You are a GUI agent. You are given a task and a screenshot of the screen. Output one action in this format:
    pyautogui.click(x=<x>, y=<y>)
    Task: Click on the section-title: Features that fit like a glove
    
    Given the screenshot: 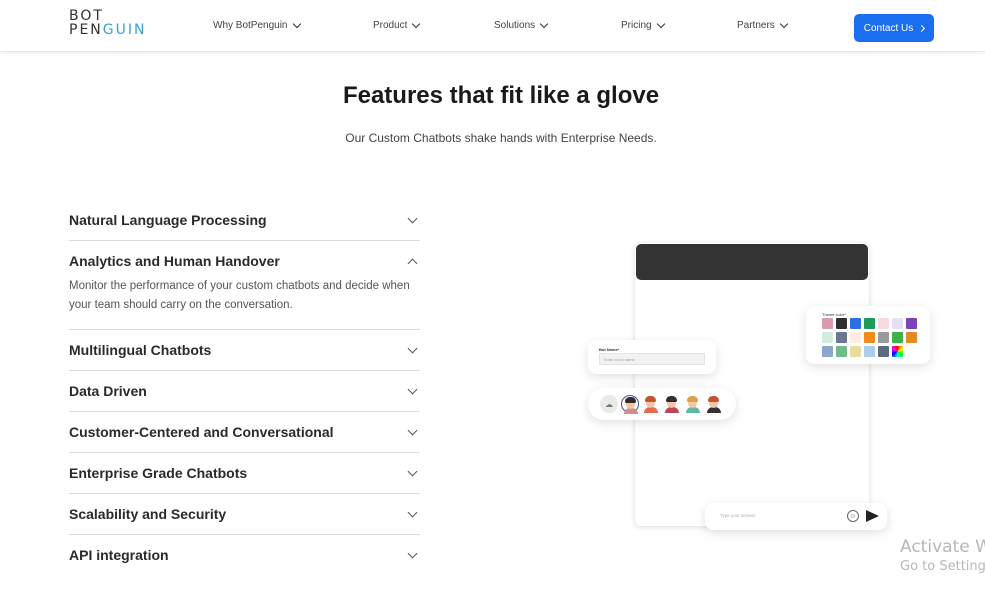 What is the action you would take?
    pyautogui.click(x=501, y=95)
    